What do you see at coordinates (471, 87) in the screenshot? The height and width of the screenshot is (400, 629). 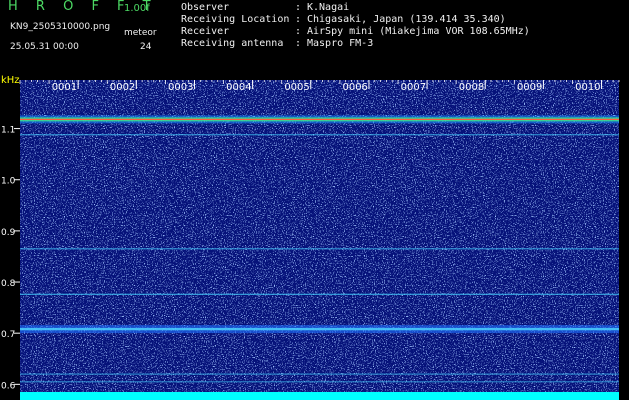 I see `x-tick-label: 0008` at bounding box center [471, 87].